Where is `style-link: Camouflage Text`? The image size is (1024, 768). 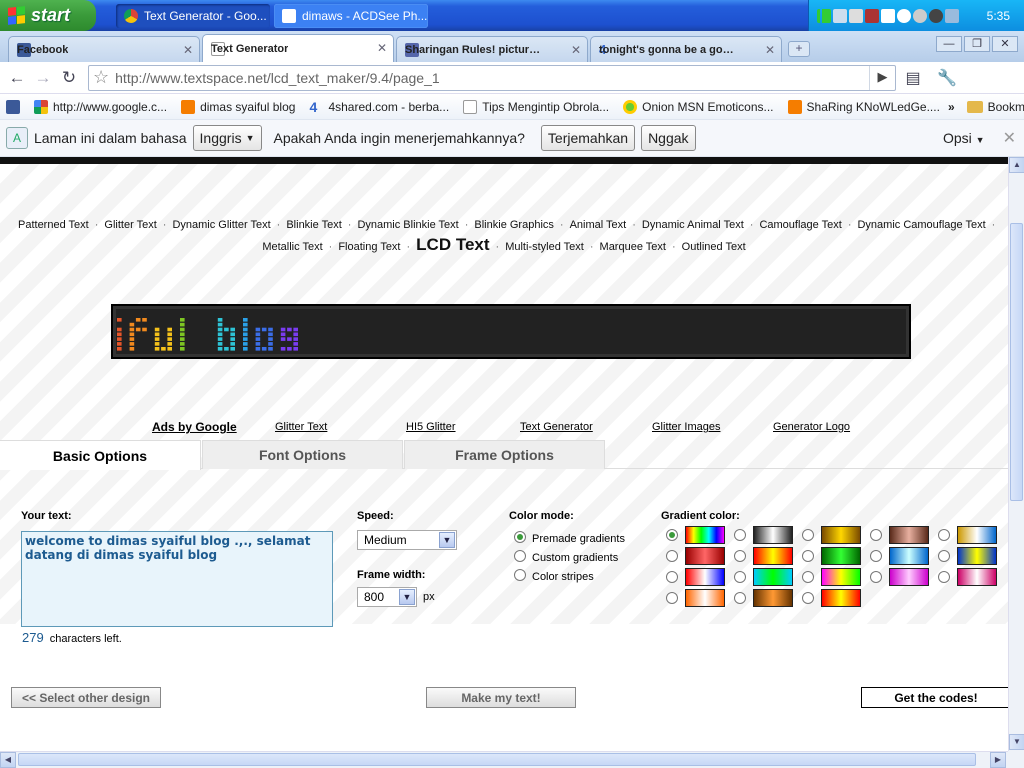
style-link: Camouflage Text is located at coordinates (800, 225).